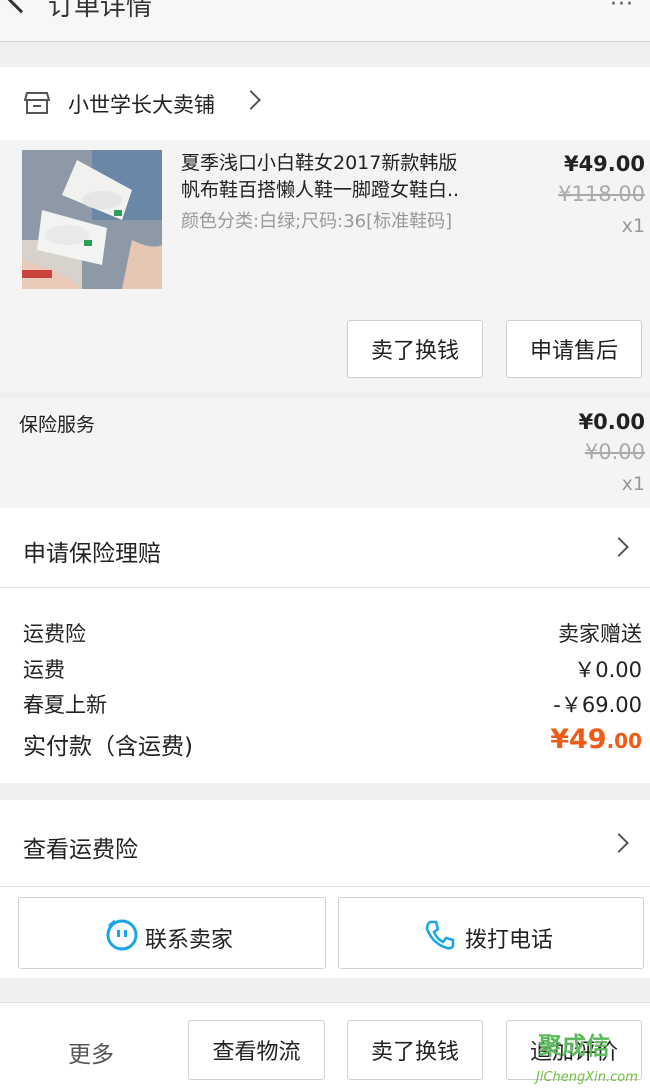 The height and width of the screenshot is (1092, 650). I want to click on store-icon, so click(37, 103).